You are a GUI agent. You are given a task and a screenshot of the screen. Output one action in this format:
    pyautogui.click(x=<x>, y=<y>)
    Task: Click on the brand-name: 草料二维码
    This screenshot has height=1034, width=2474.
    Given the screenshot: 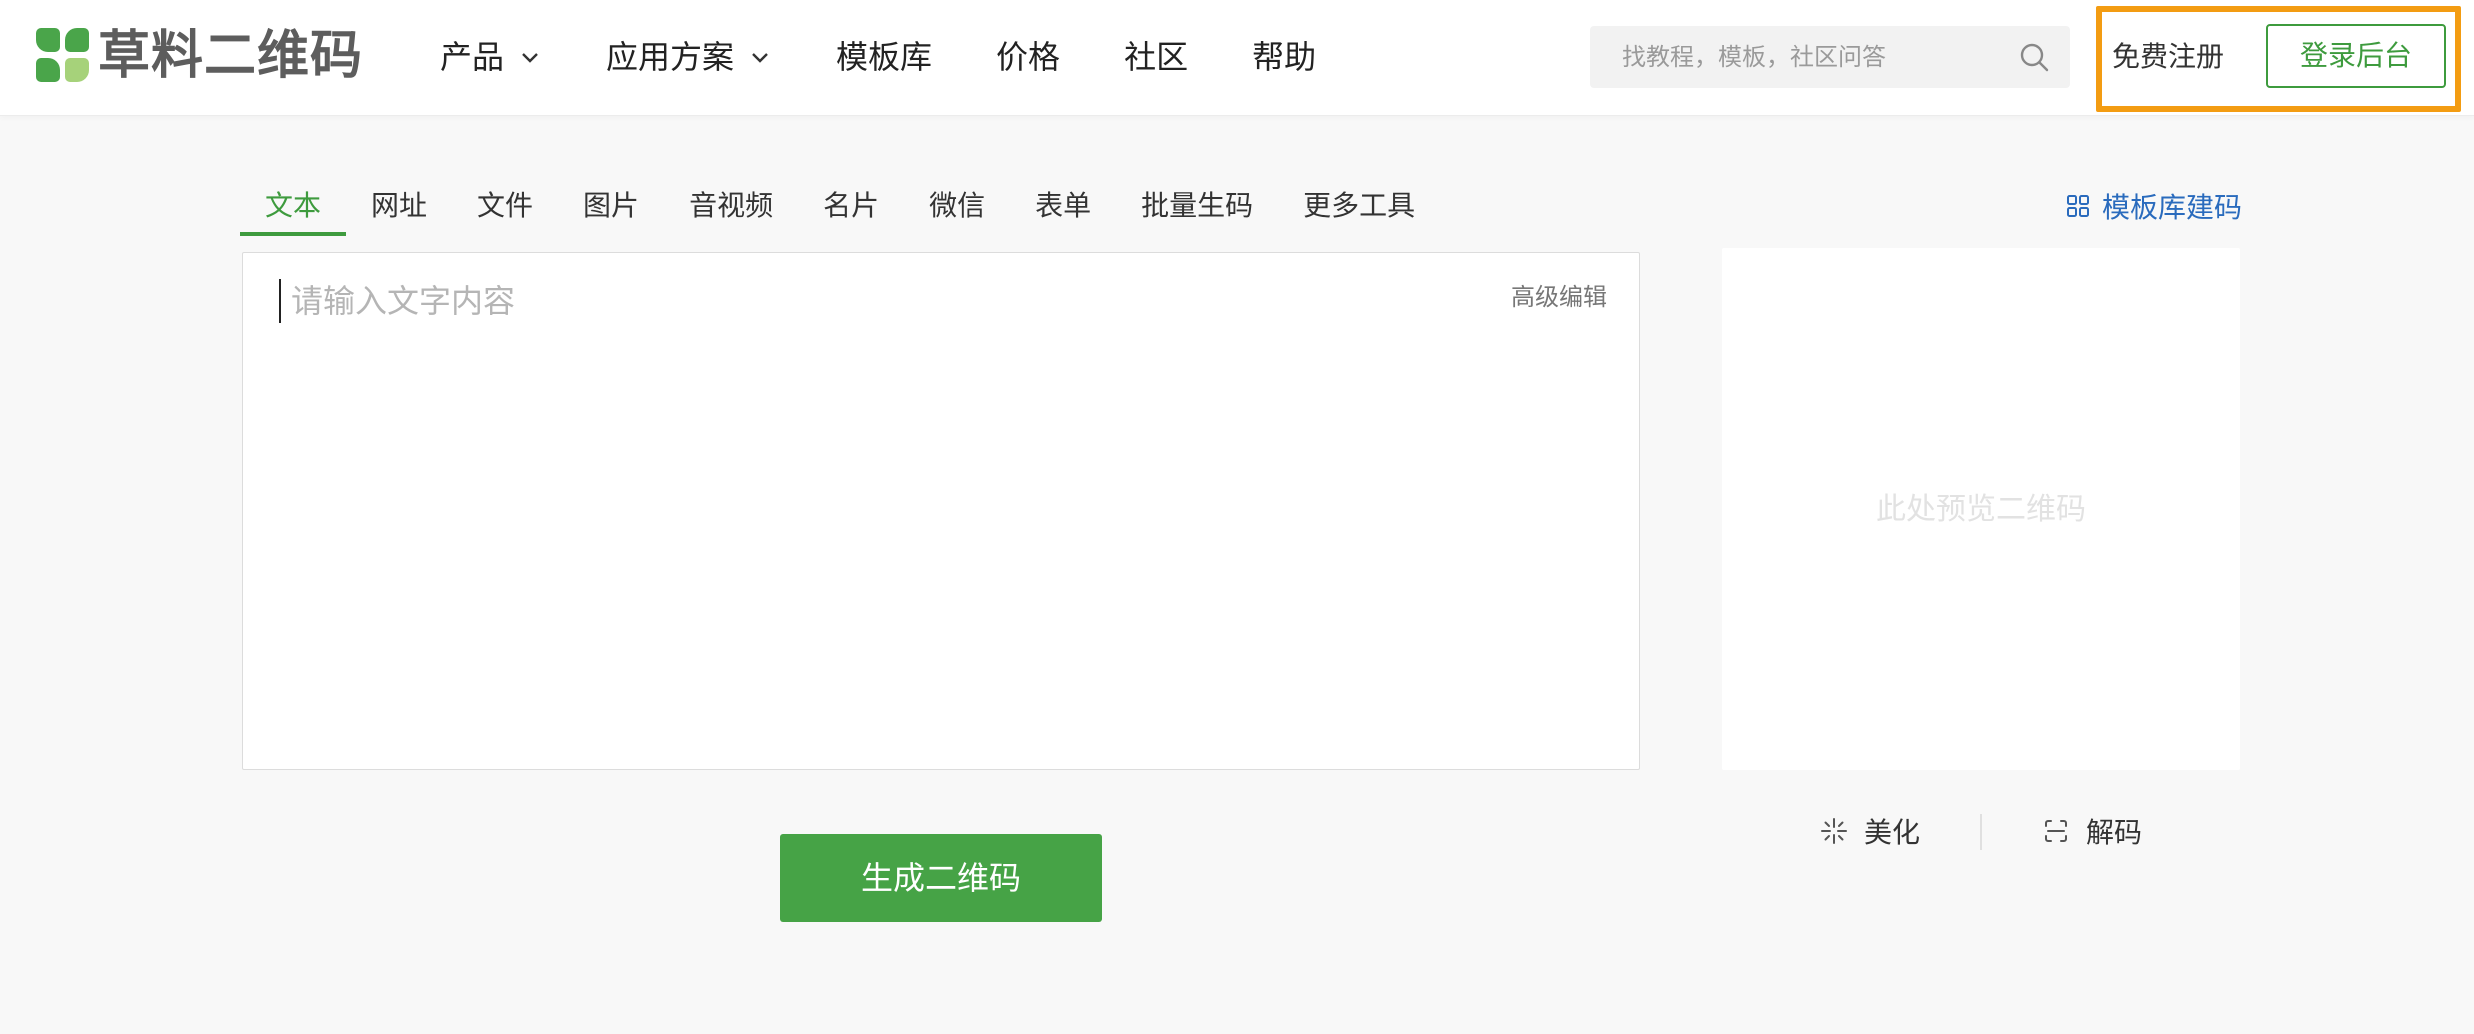 What is the action you would take?
    pyautogui.click(x=231, y=56)
    